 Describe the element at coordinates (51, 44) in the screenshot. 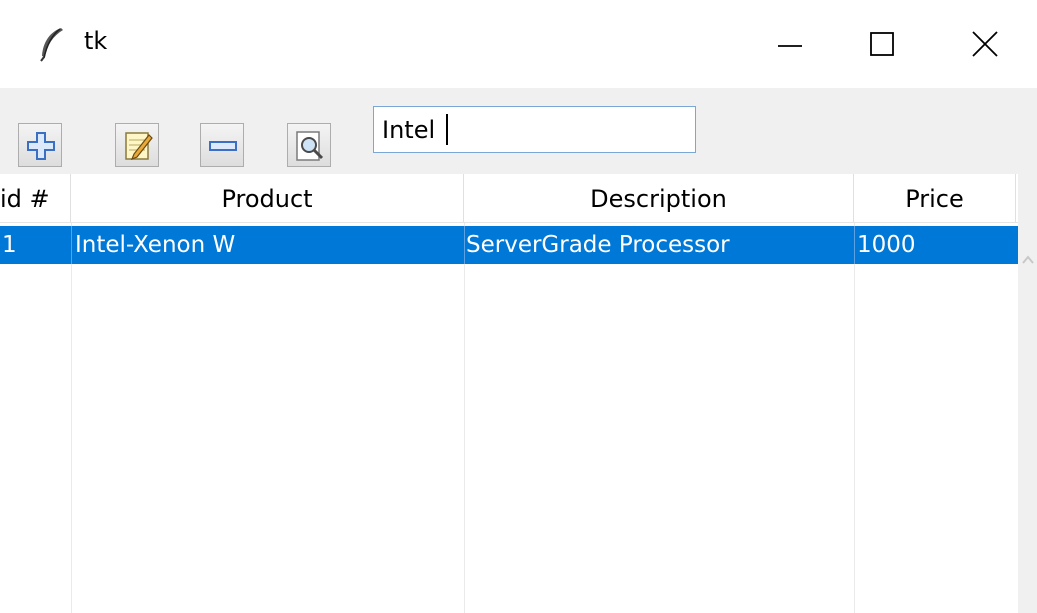

I see `feather-icon` at that location.